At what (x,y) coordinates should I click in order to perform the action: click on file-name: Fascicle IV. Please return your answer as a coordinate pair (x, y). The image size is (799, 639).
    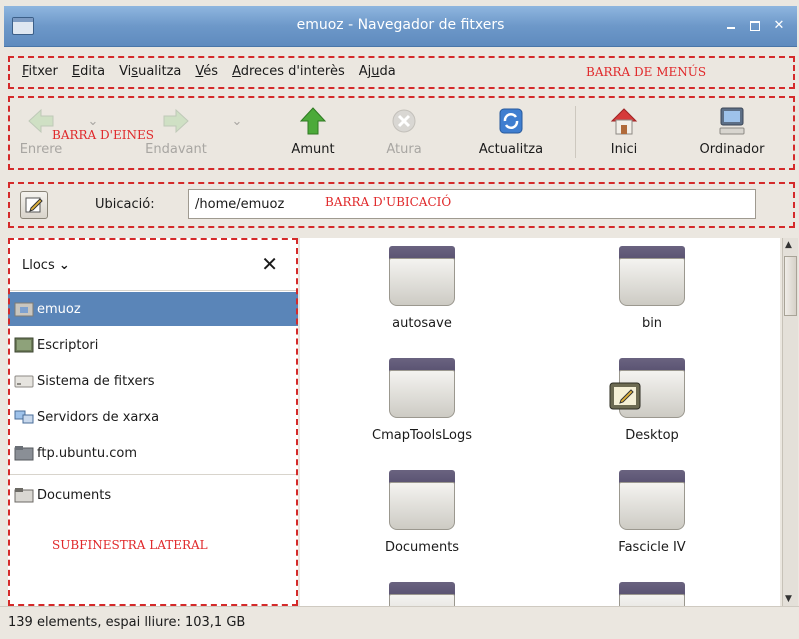
    Looking at the image, I should click on (652, 547).